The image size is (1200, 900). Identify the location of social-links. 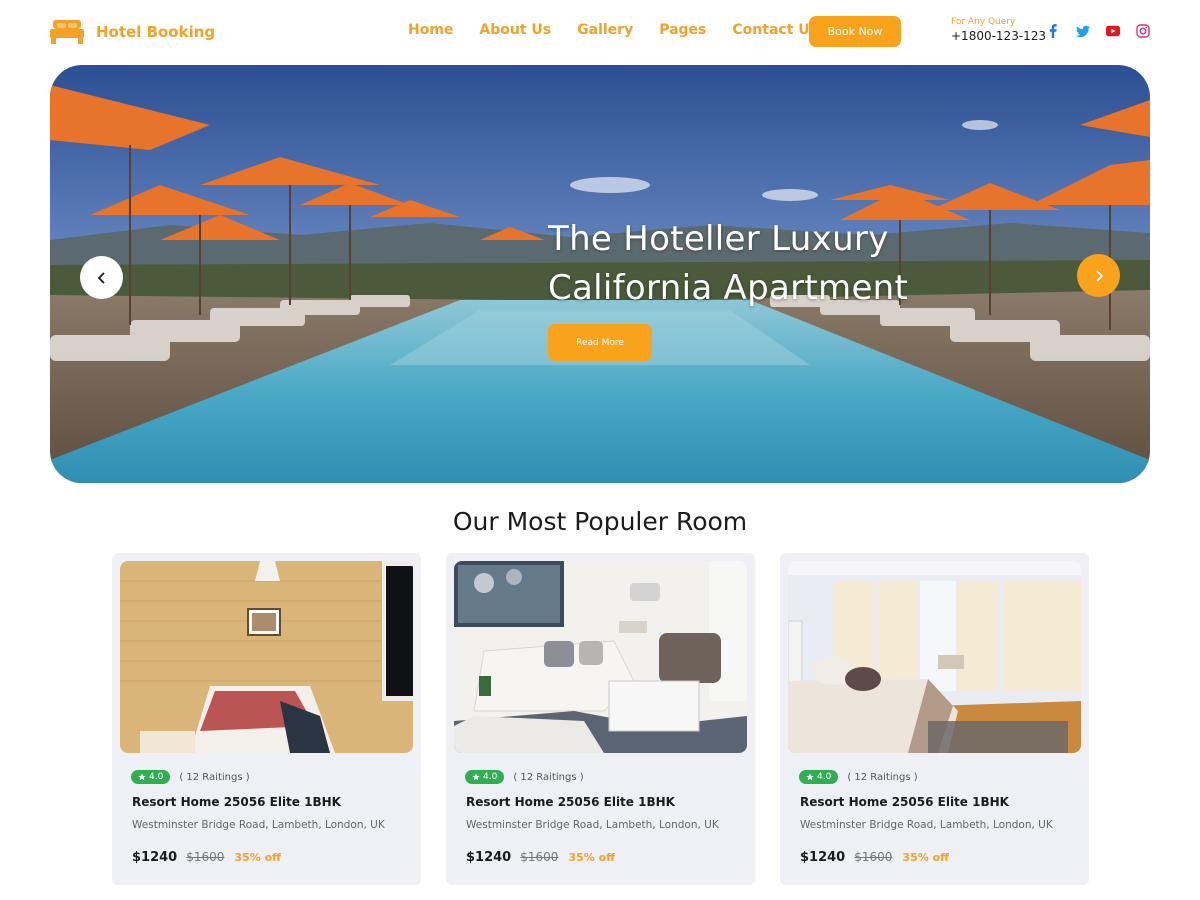
(1098, 31).